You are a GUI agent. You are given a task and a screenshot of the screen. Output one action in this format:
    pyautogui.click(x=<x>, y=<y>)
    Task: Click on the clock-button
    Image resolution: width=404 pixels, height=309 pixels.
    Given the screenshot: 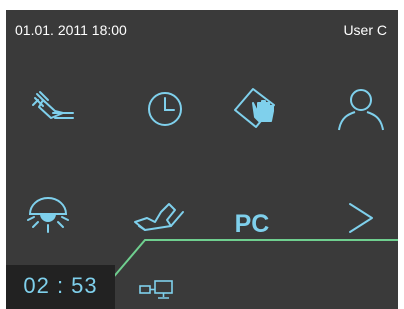 What is the action you would take?
    pyautogui.click(x=164, y=115)
    